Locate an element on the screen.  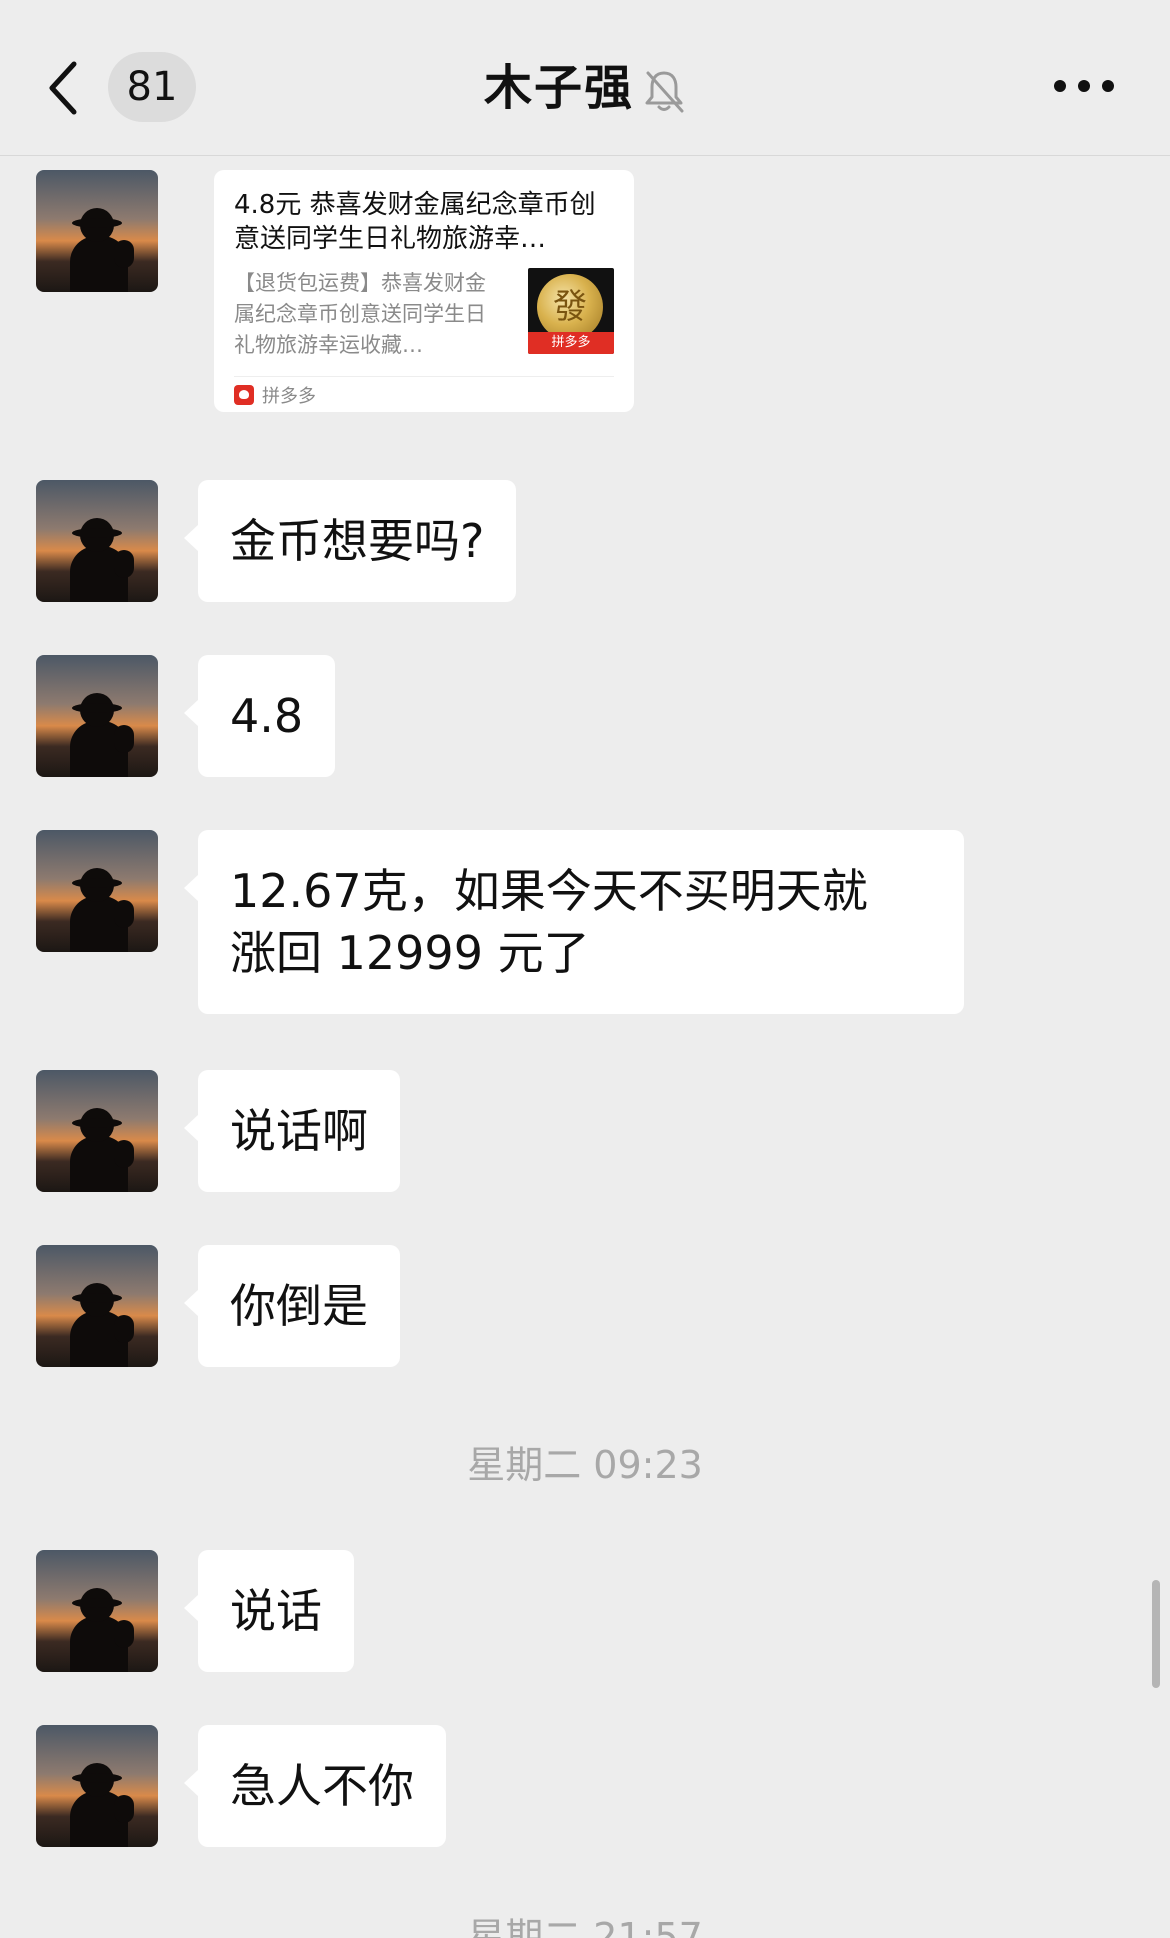
ellipsis-icon is located at coordinates (1060, 86).